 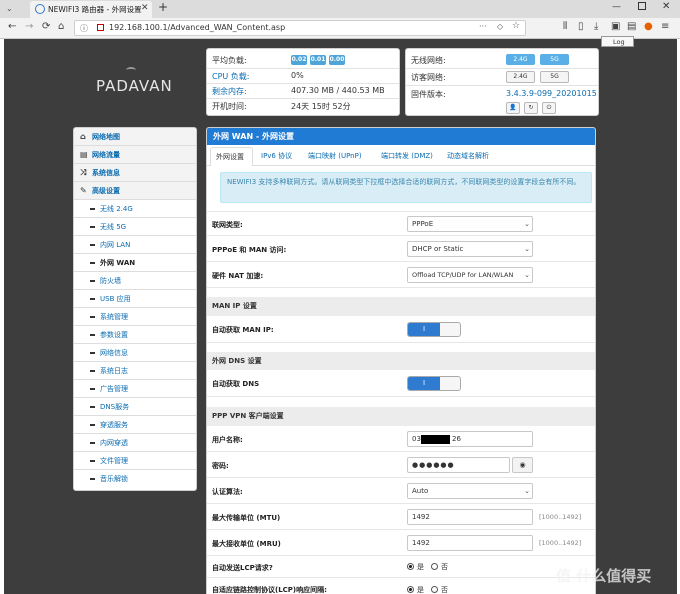 What do you see at coordinates (616, 7) in the screenshot?
I see `minimize-icon: —` at bounding box center [616, 7].